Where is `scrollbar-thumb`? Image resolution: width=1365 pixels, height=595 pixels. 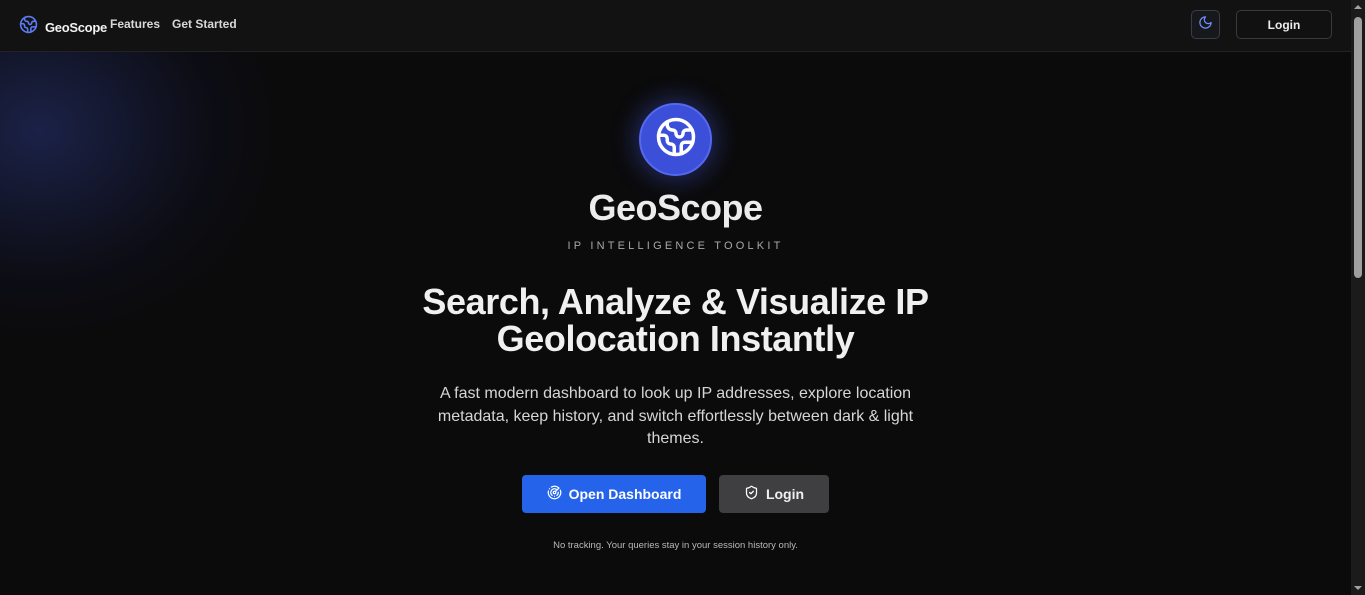
scrollbar-thumb is located at coordinates (1358, 147).